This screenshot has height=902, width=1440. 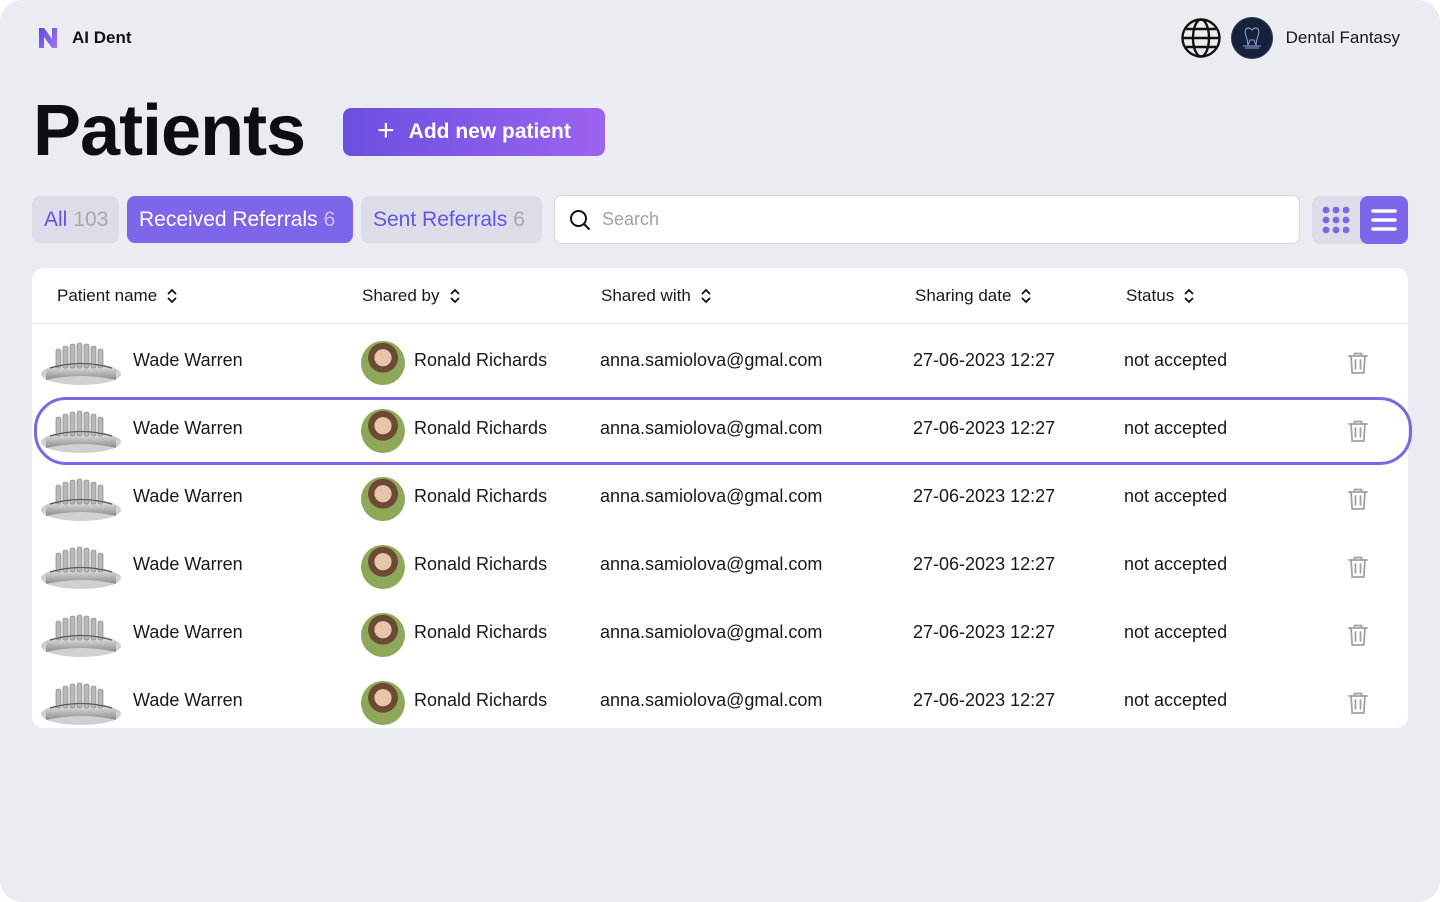 What do you see at coordinates (48, 38) in the screenshot?
I see `n-logo-icon` at bounding box center [48, 38].